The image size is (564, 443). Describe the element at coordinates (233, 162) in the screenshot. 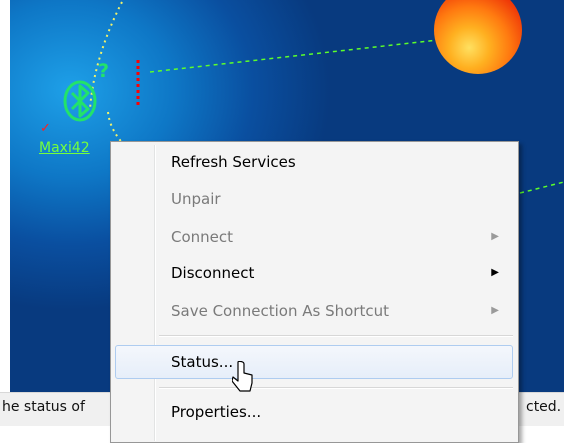

I see `menu-item-label: Refresh Services` at that location.